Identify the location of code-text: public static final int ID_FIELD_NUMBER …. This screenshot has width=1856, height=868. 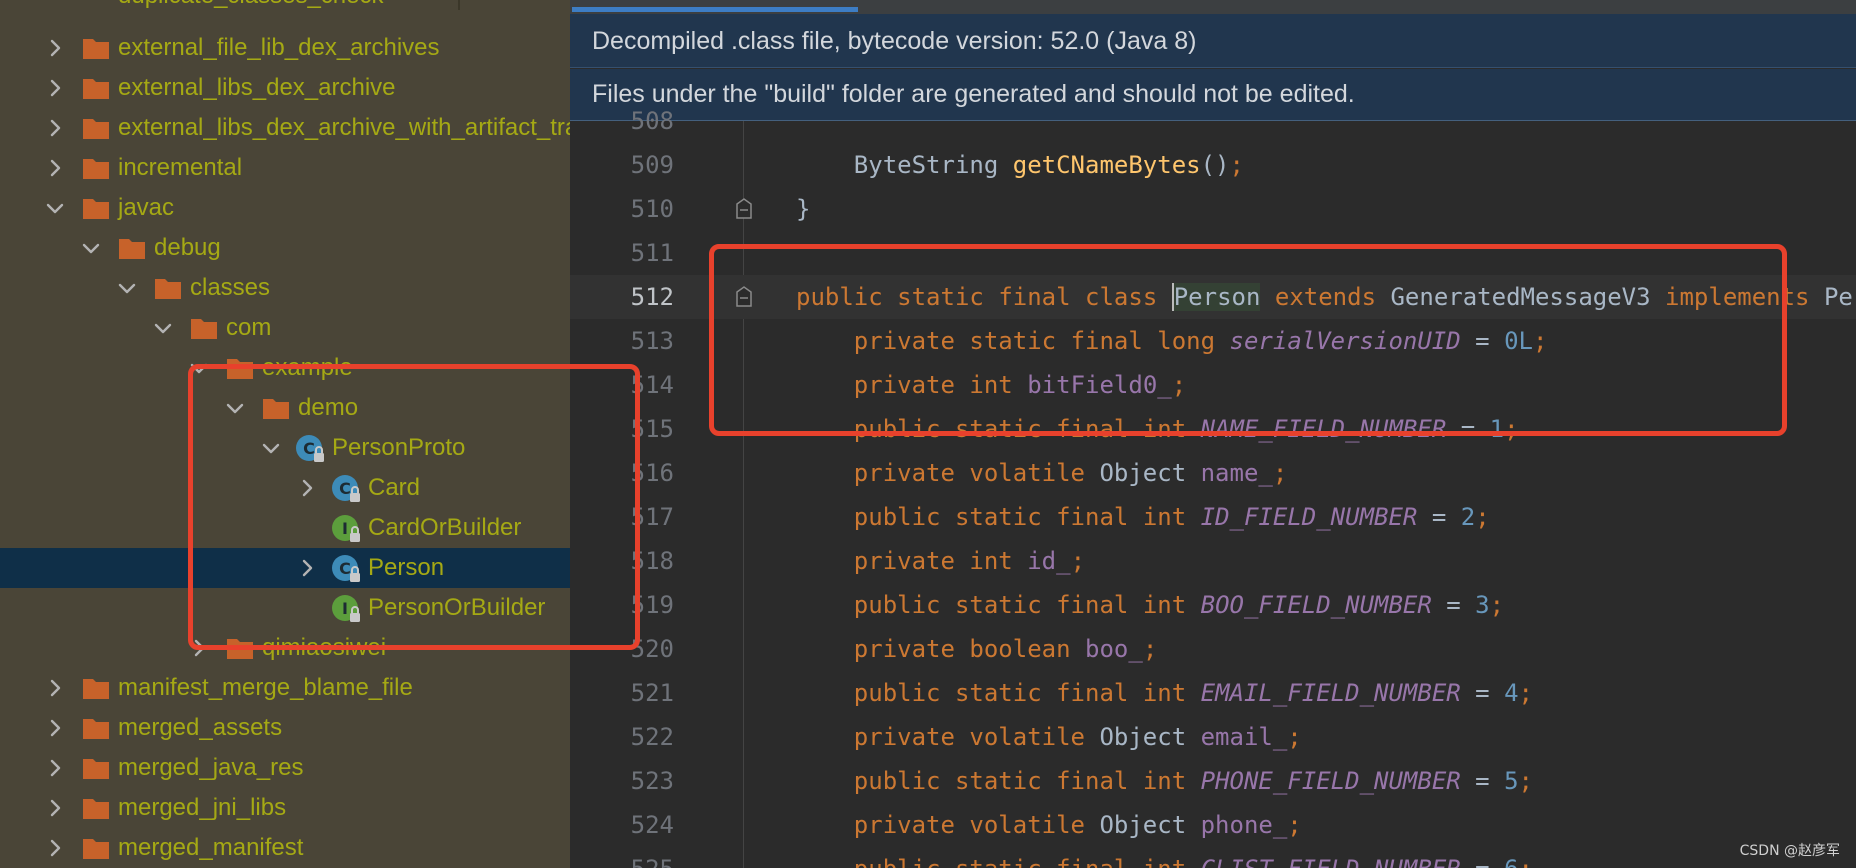
(1171, 517).